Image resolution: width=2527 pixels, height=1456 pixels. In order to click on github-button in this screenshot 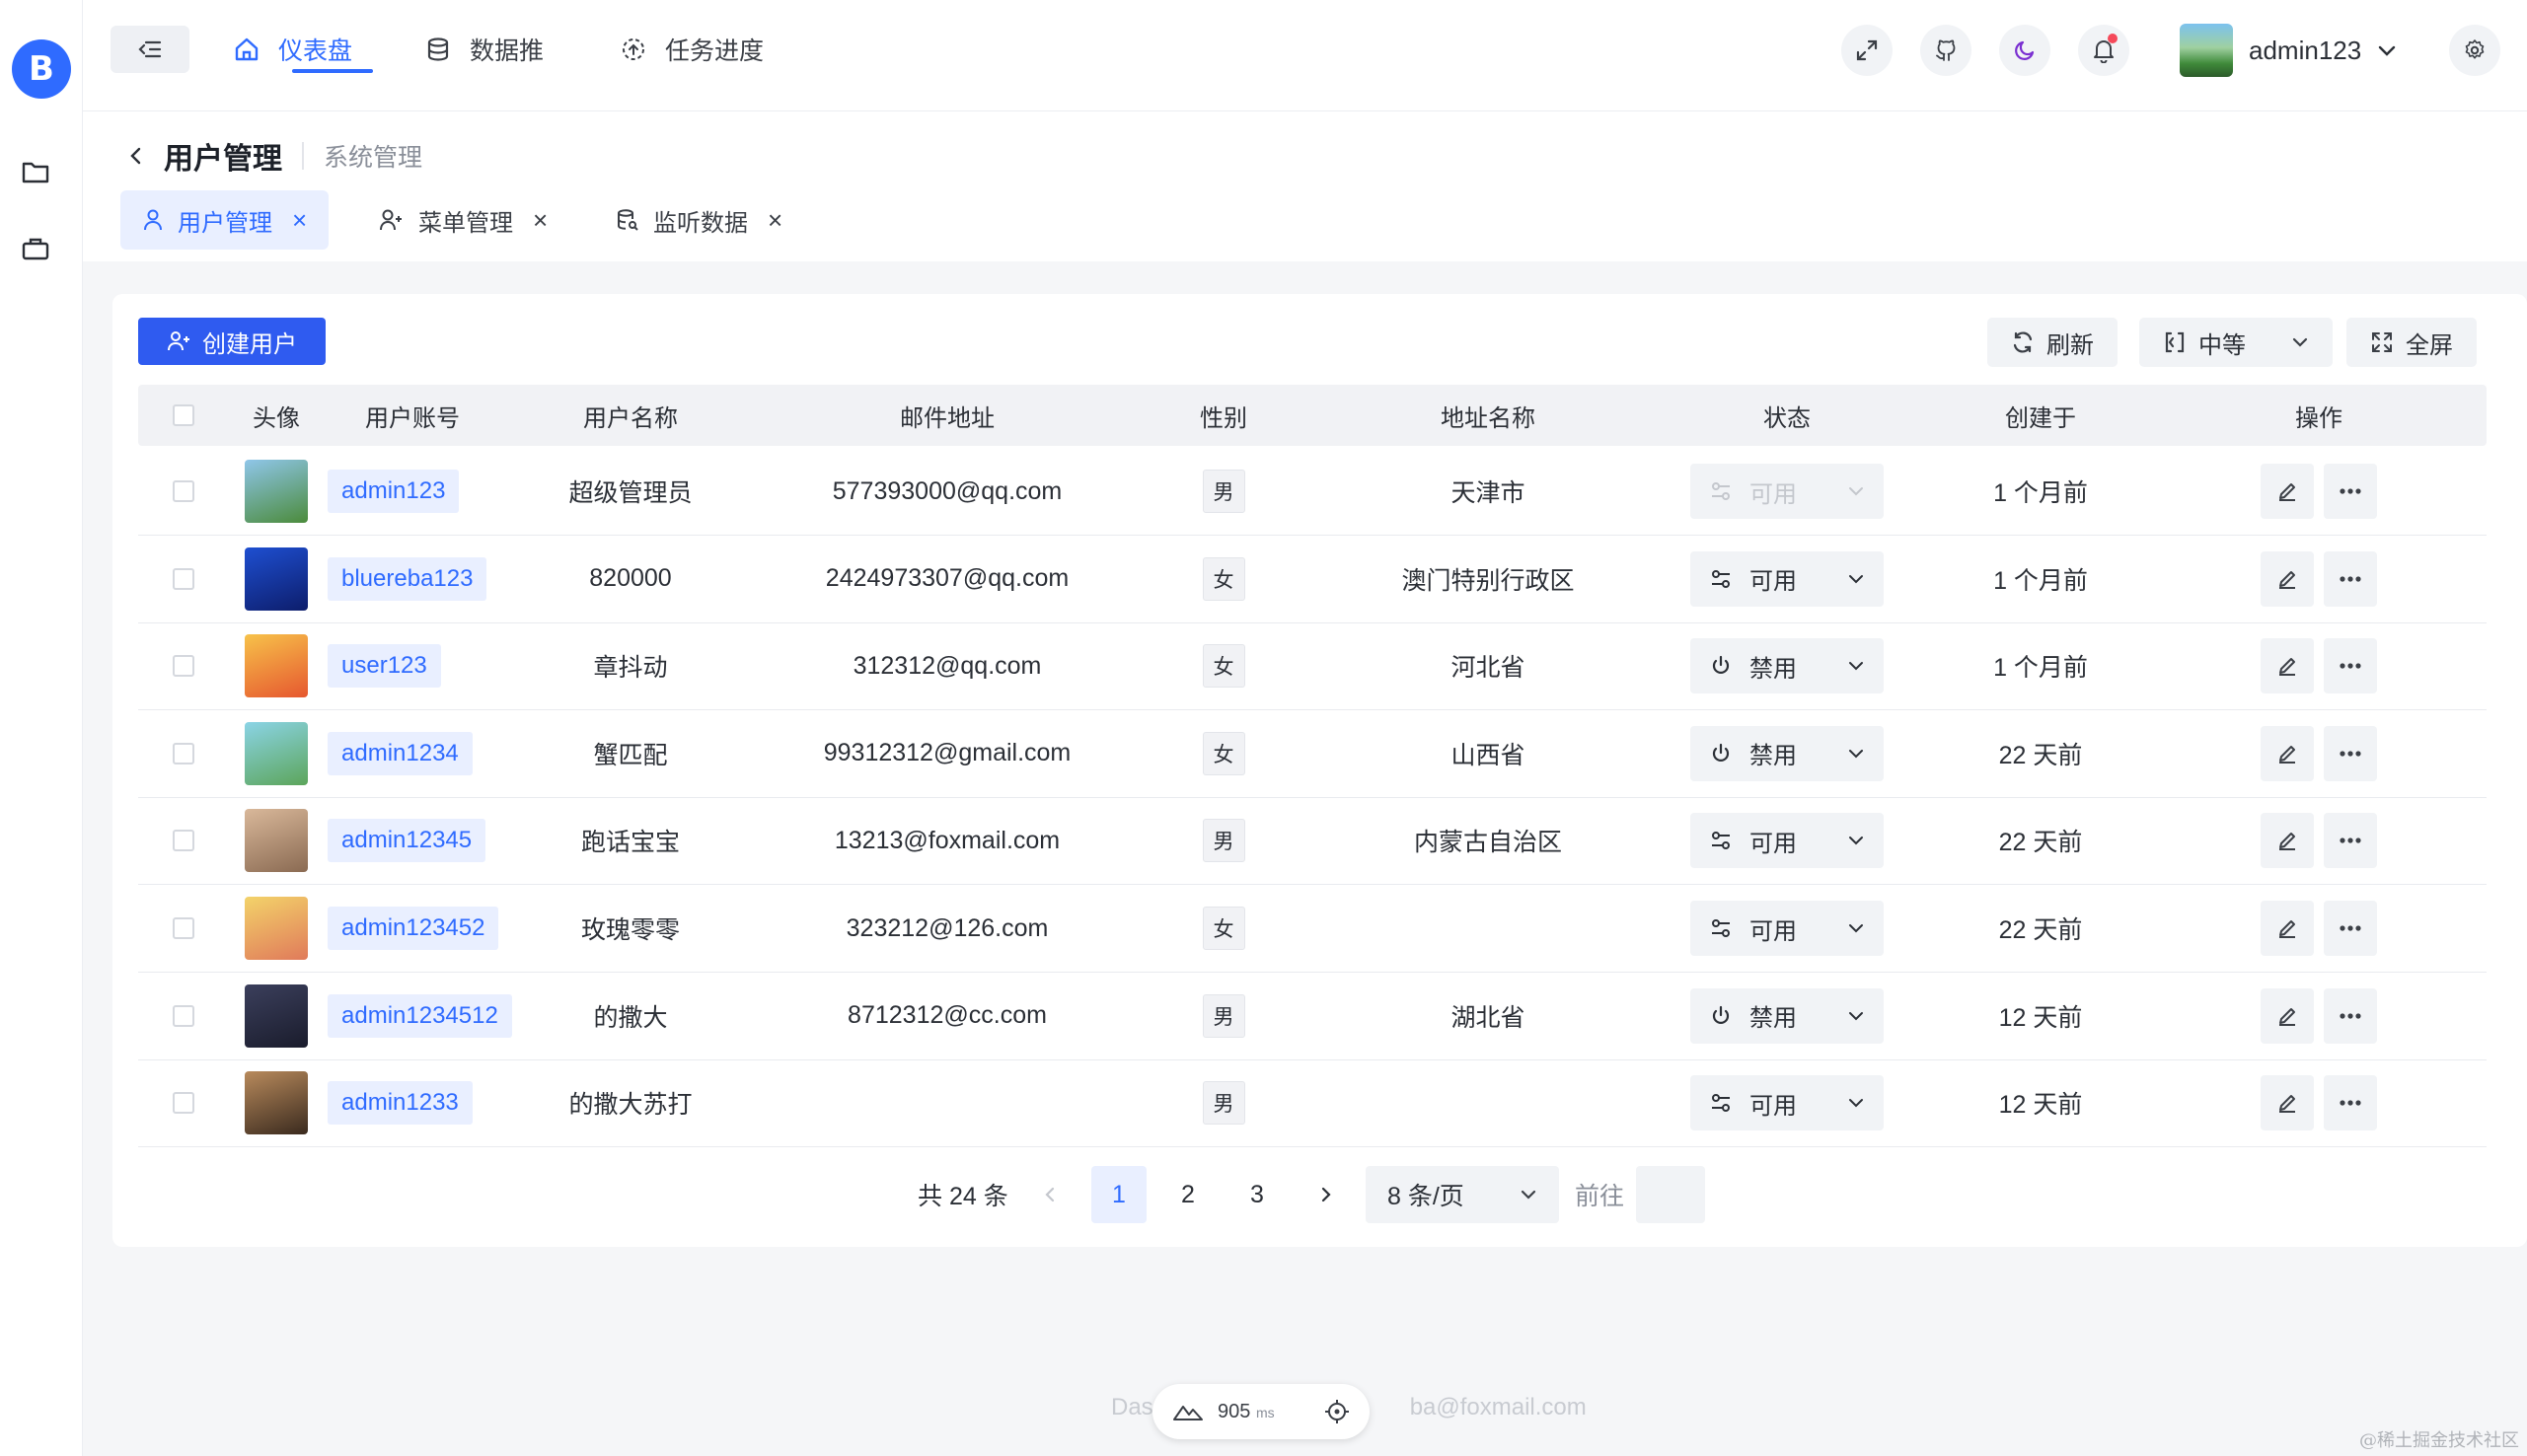, I will do `click(1945, 50)`.